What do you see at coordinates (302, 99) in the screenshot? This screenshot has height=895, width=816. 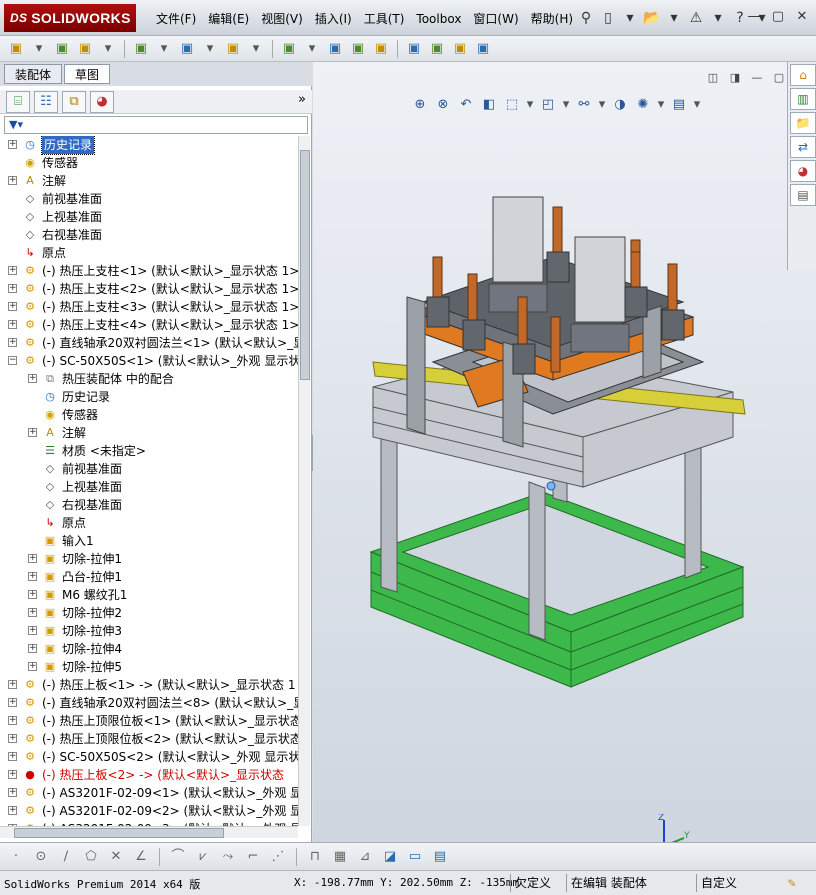 I see `more-tabs-icon: »` at bounding box center [302, 99].